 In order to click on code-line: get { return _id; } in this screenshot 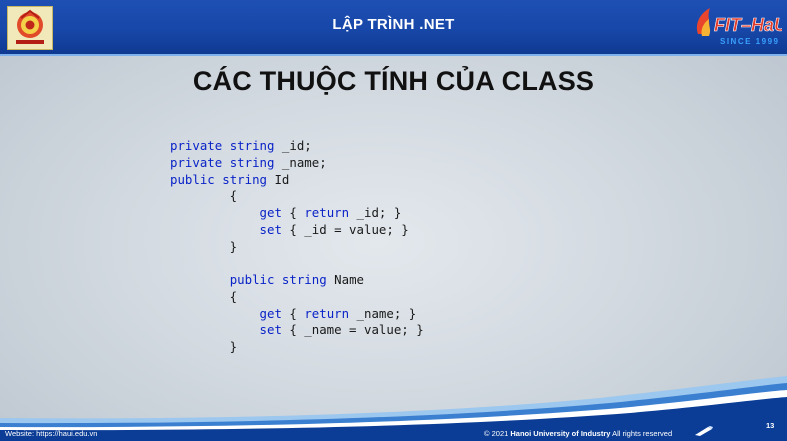, I will do `click(330, 212)`.